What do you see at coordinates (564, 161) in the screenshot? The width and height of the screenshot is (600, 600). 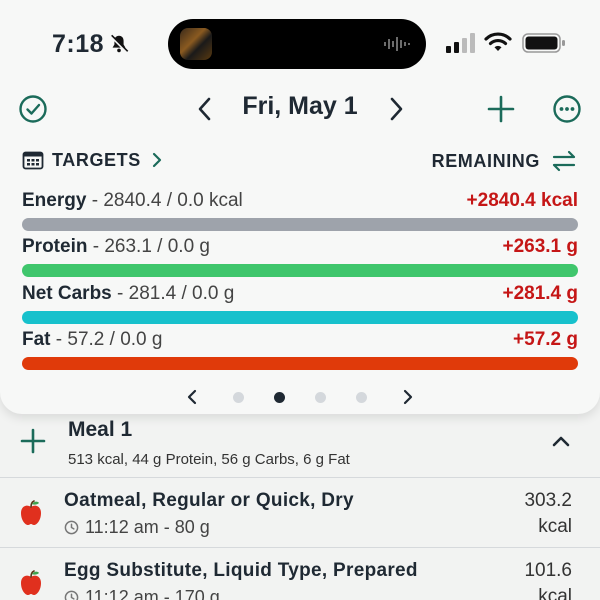 I see `swap-arrows-icon` at bounding box center [564, 161].